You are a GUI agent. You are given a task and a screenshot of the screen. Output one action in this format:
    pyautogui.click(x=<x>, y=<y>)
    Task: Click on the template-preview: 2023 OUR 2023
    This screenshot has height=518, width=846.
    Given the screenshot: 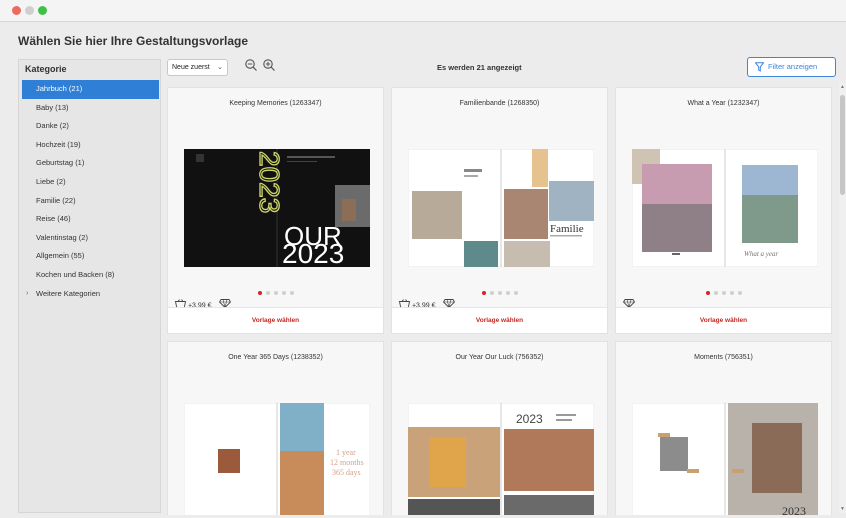 What is the action you would take?
    pyautogui.click(x=277, y=208)
    